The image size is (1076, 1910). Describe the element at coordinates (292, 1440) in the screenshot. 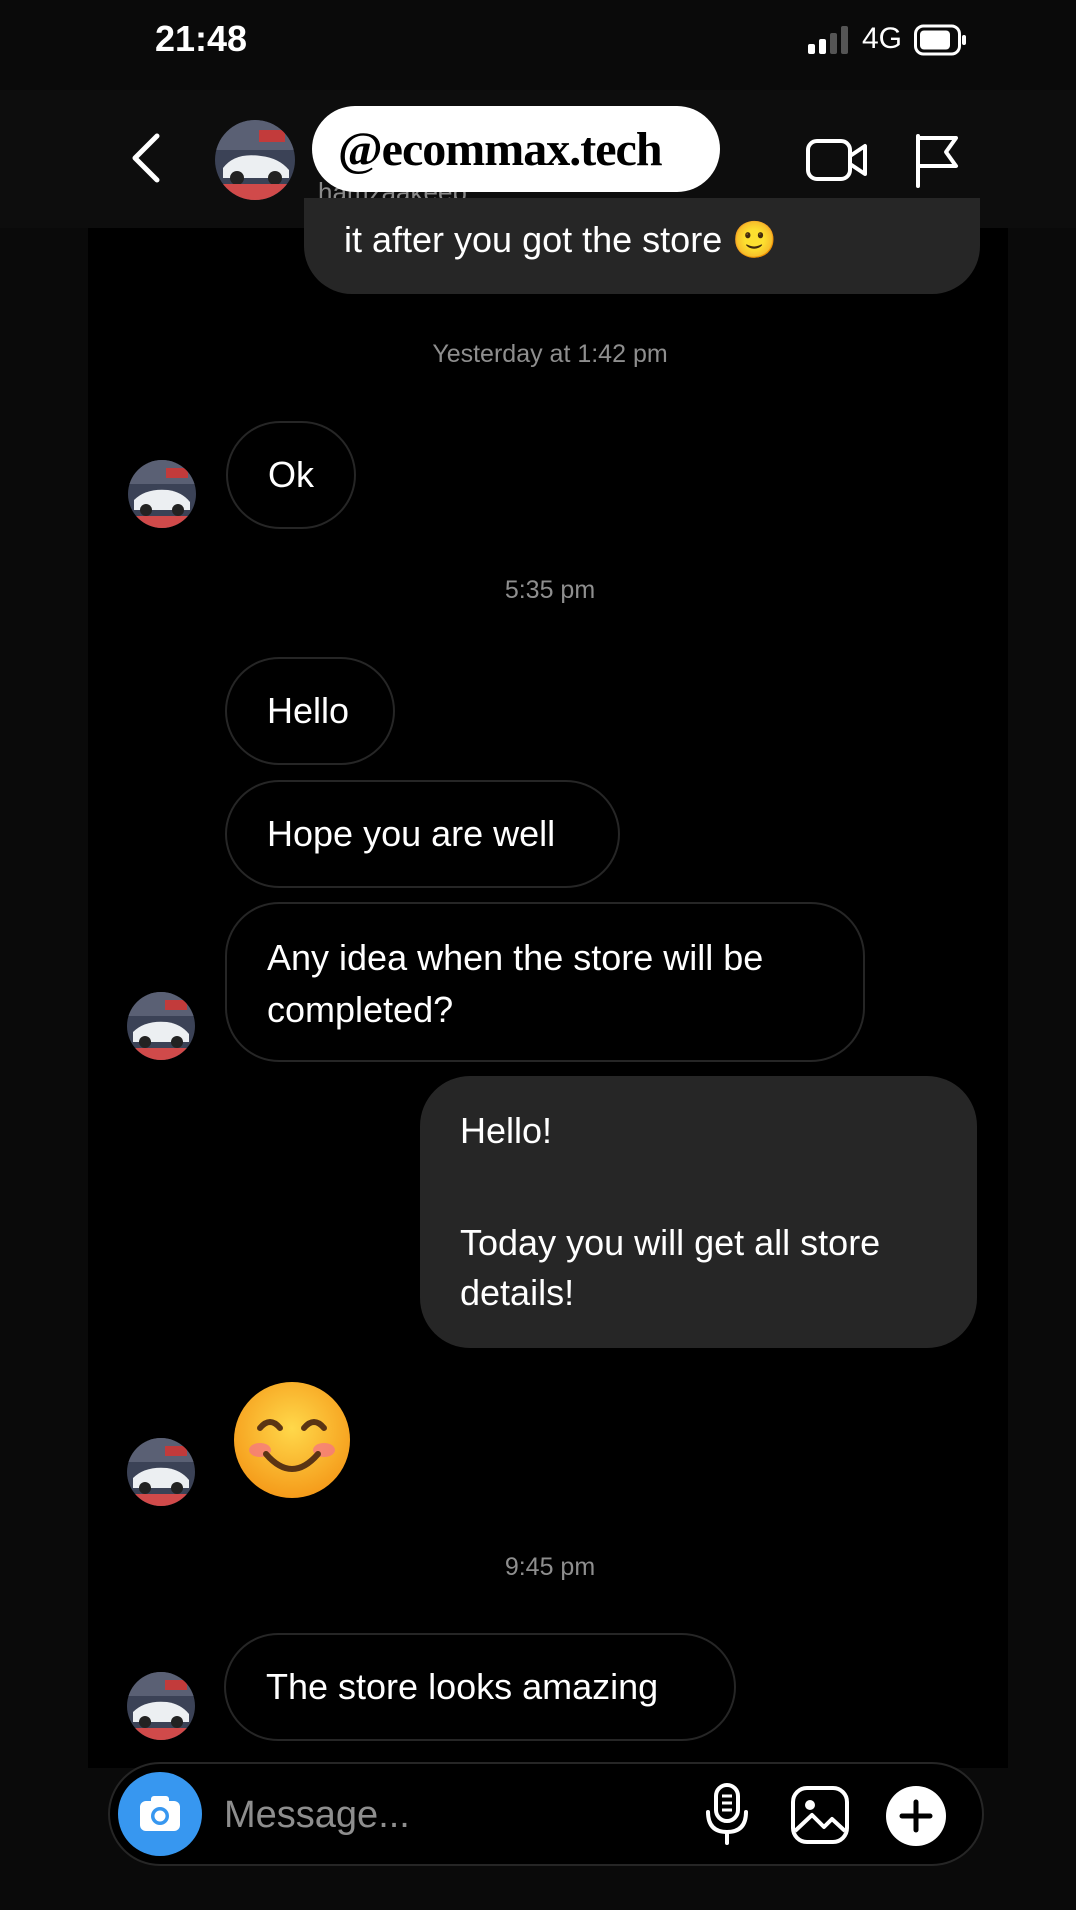

I see `smiling-face-emoji-icon` at that location.